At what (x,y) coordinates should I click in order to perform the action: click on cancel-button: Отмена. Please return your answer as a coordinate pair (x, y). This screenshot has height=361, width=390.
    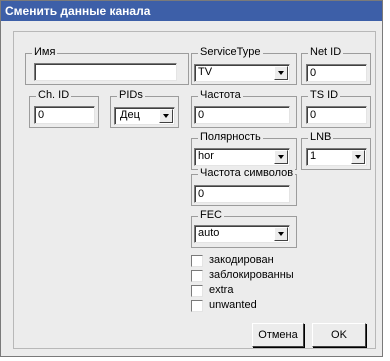
    Looking at the image, I should click on (278, 335).